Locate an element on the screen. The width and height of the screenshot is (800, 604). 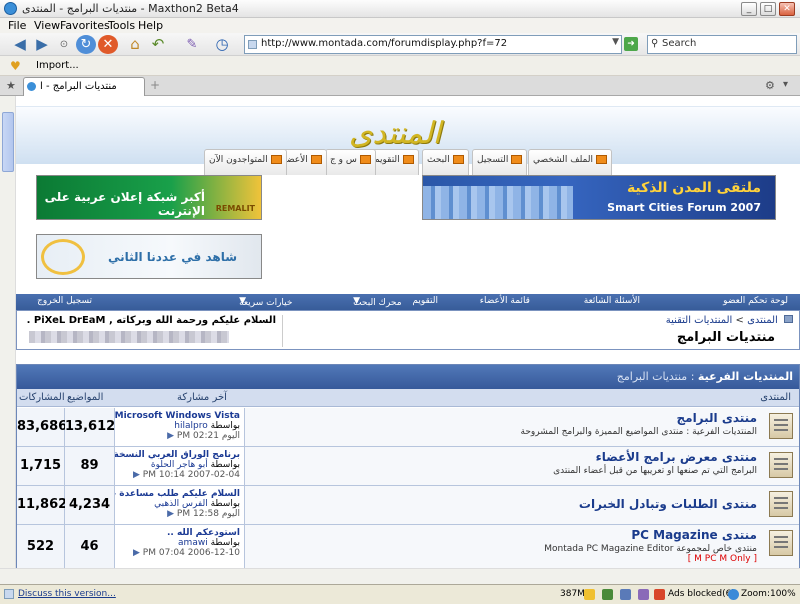
last-poster: amawi is located at coordinates (193, 543).